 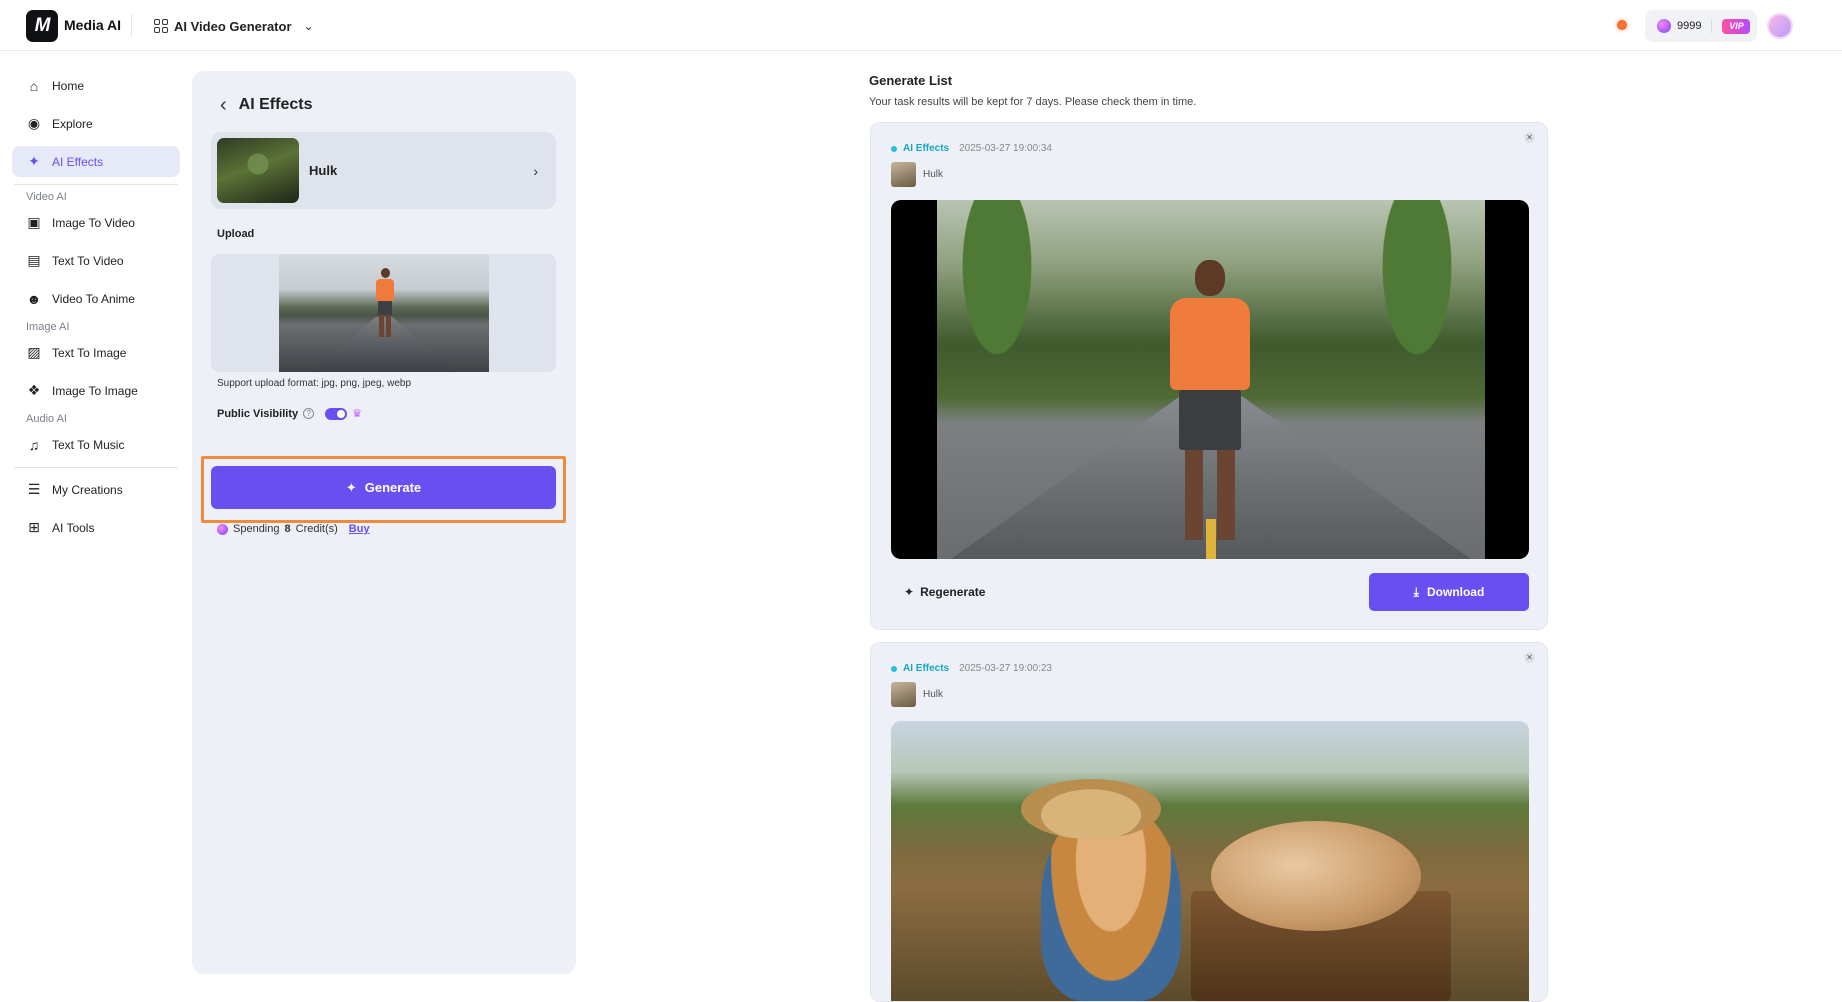 What do you see at coordinates (287, 529) in the screenshot?
I see `spend-amount: 8` at bounding box center [287, 529].